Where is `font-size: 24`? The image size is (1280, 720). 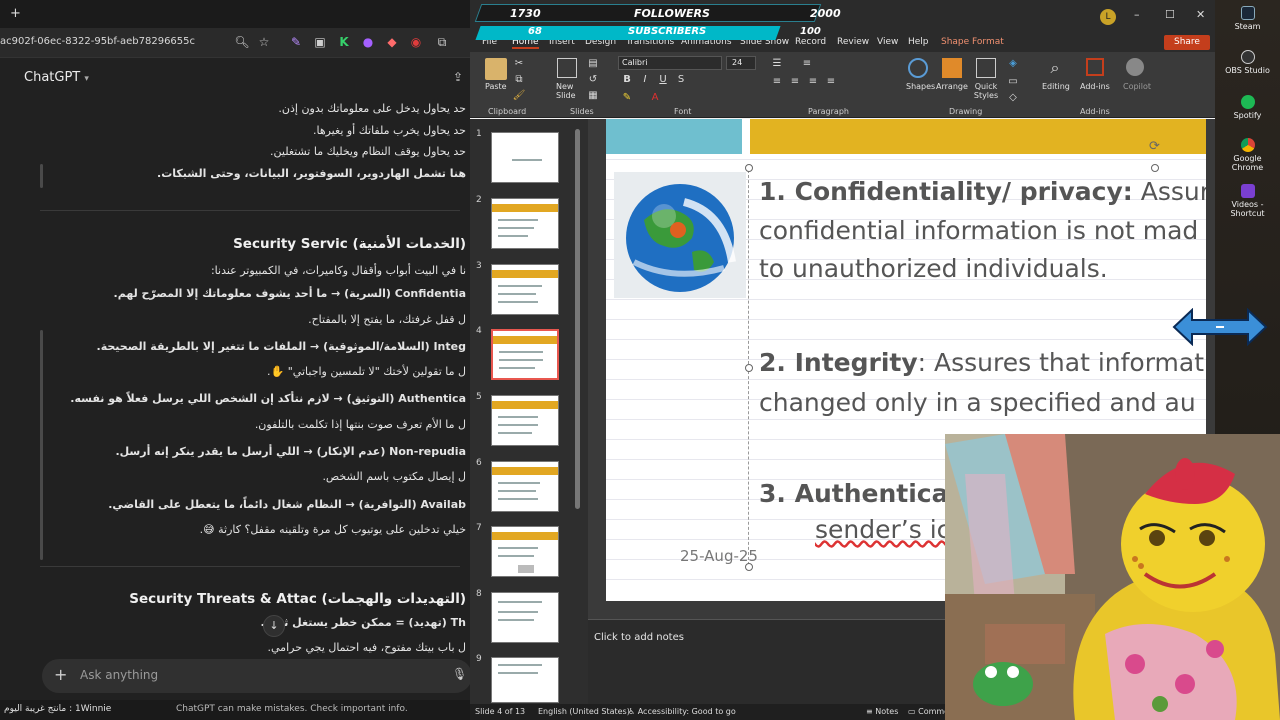
font-size: 24 is located at coordinates (737, 62).